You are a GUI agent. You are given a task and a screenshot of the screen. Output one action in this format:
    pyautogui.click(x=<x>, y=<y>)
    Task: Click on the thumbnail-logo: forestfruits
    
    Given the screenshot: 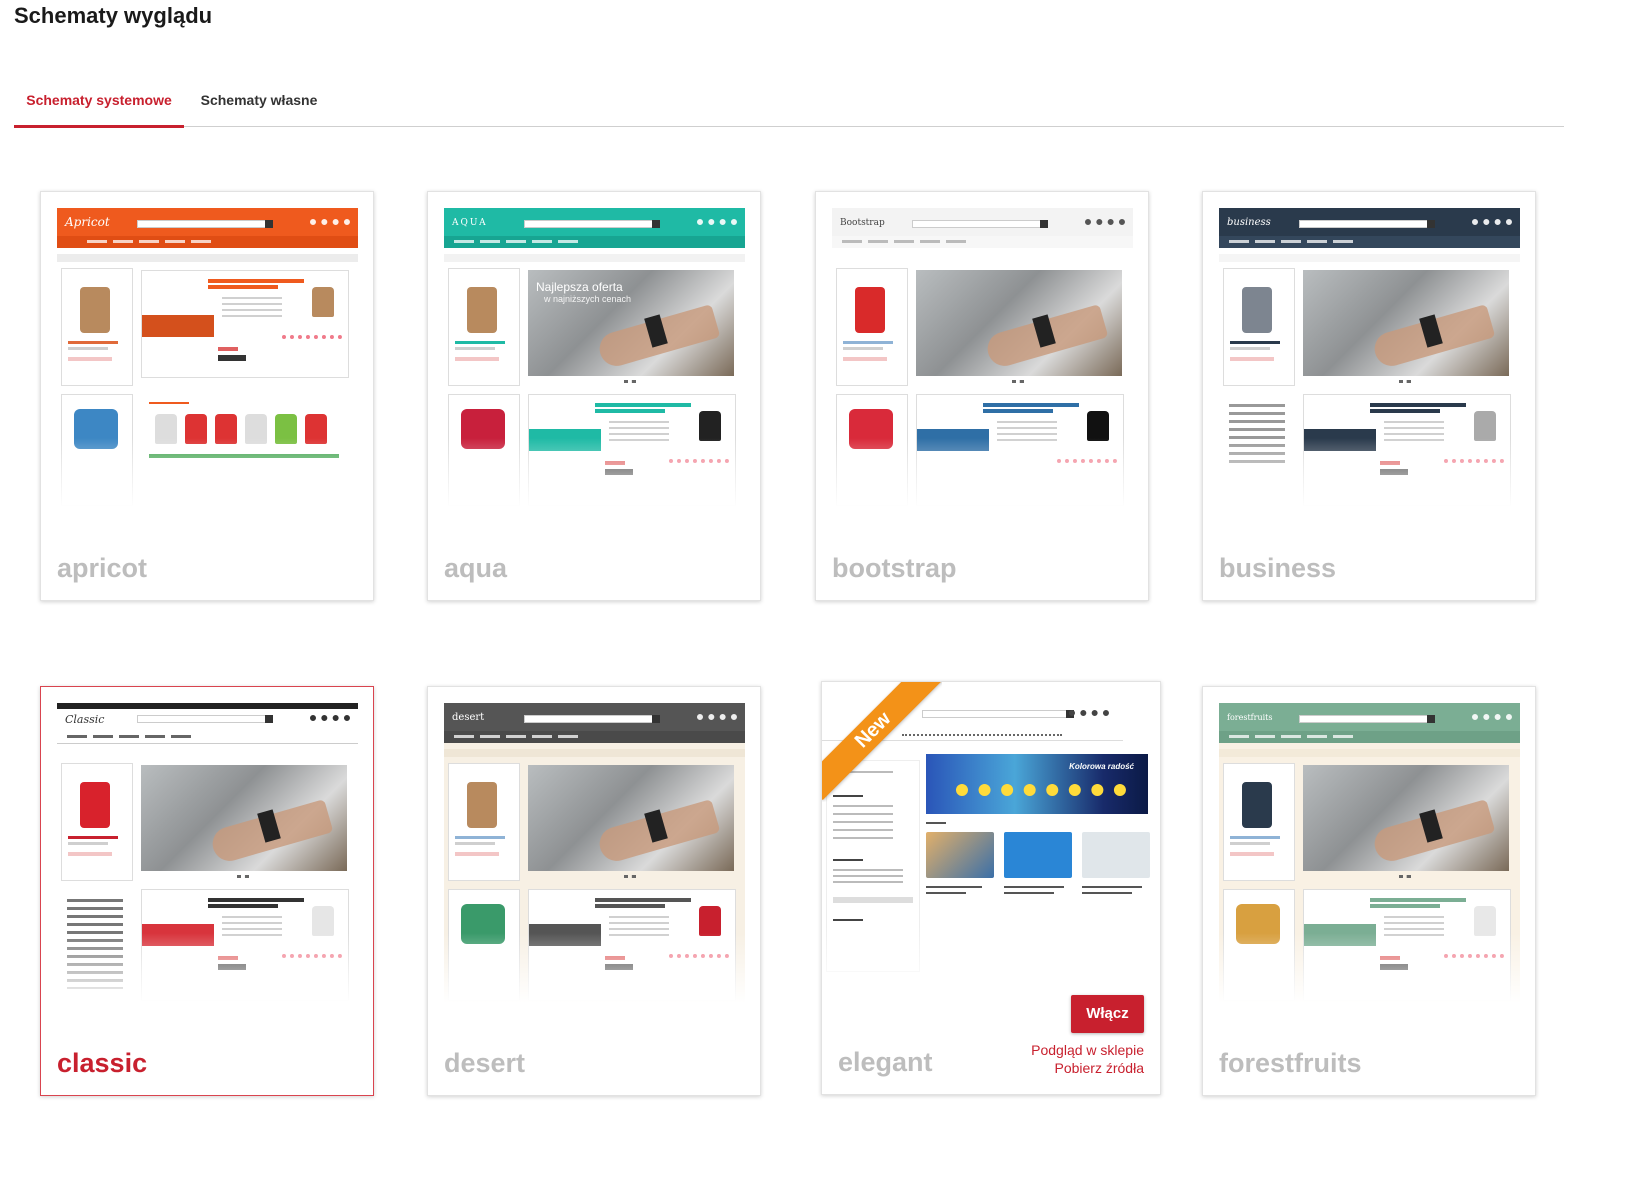 What is the action you would take?
    pyautogui.click(x=1250, y=717)
    